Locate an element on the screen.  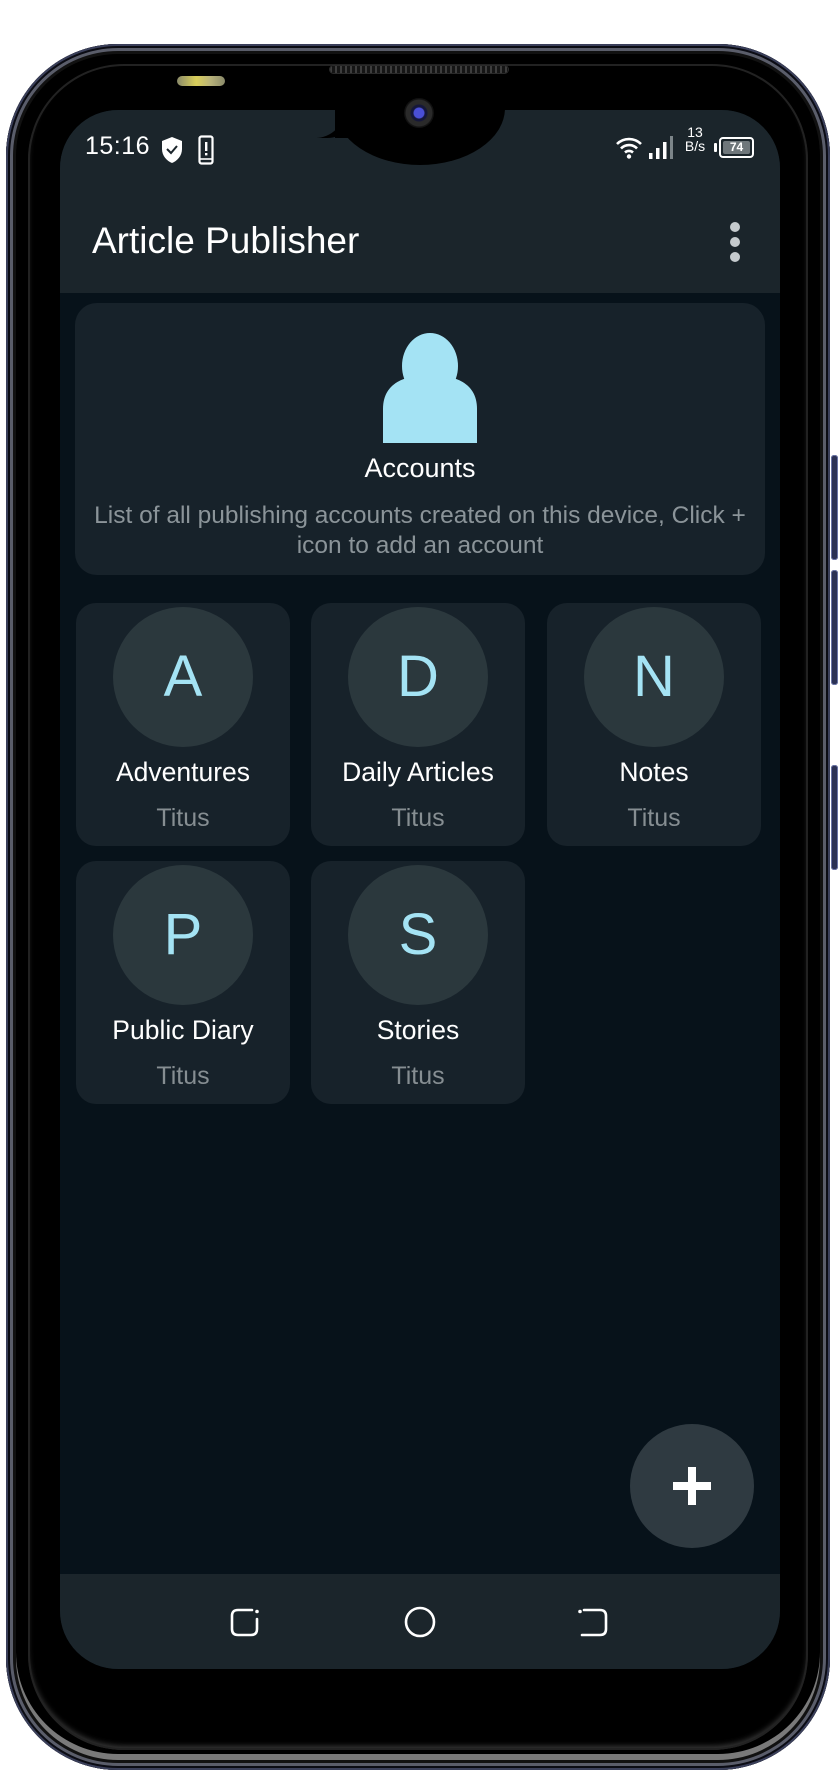
volume-up-button is located at coordinates (834, 507).